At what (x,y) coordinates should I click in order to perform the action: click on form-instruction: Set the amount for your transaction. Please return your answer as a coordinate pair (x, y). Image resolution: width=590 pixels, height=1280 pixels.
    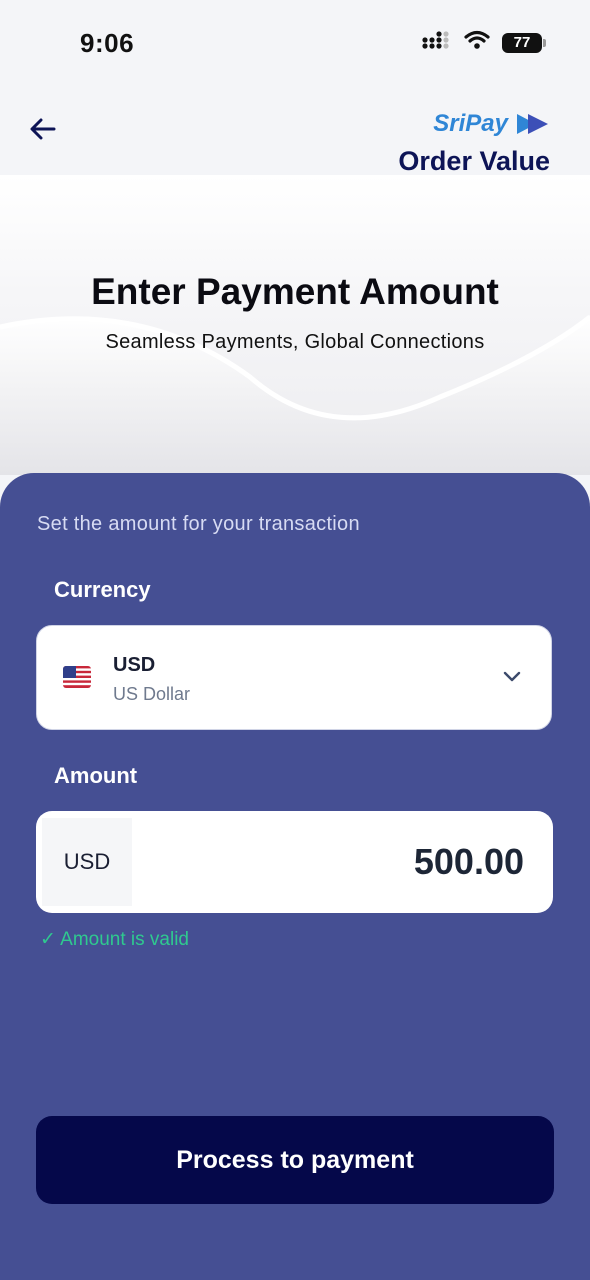
    Looking at the image, I should click on (198, 524).